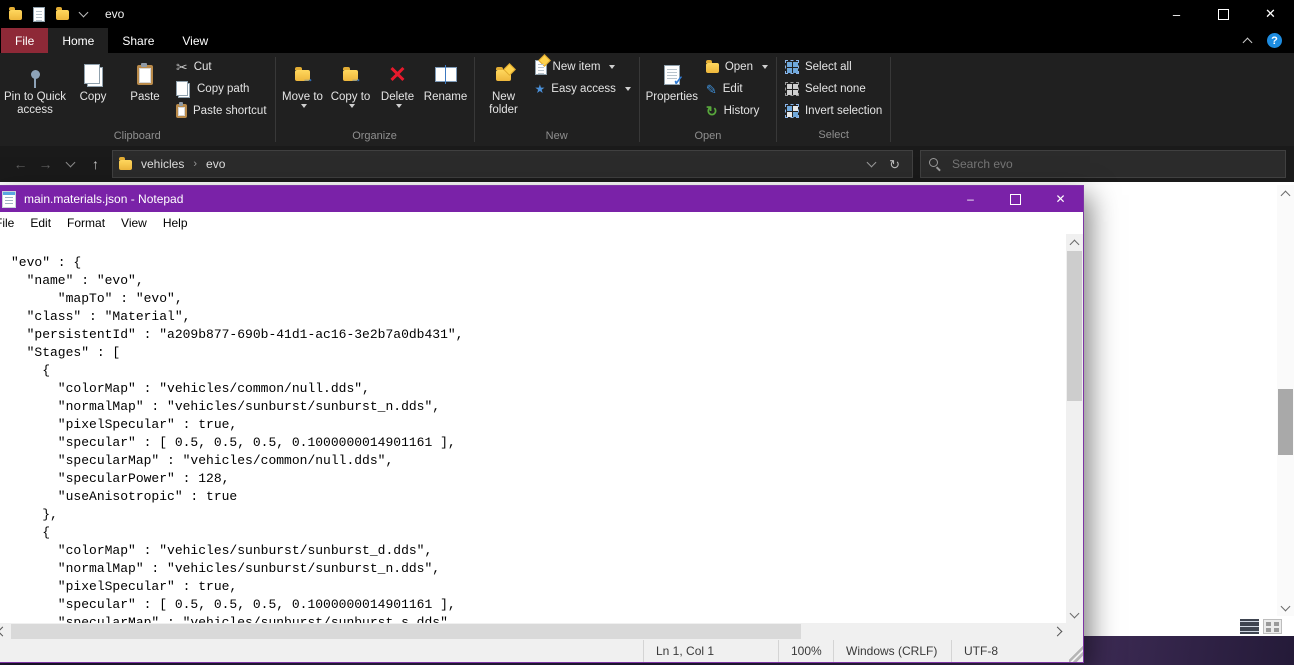 This screenshot has width=1294, height=665. What do you see at coordinates (86, 223) in the screenshot?
I see `menu-format: Format` at bounding box center [86, 223].